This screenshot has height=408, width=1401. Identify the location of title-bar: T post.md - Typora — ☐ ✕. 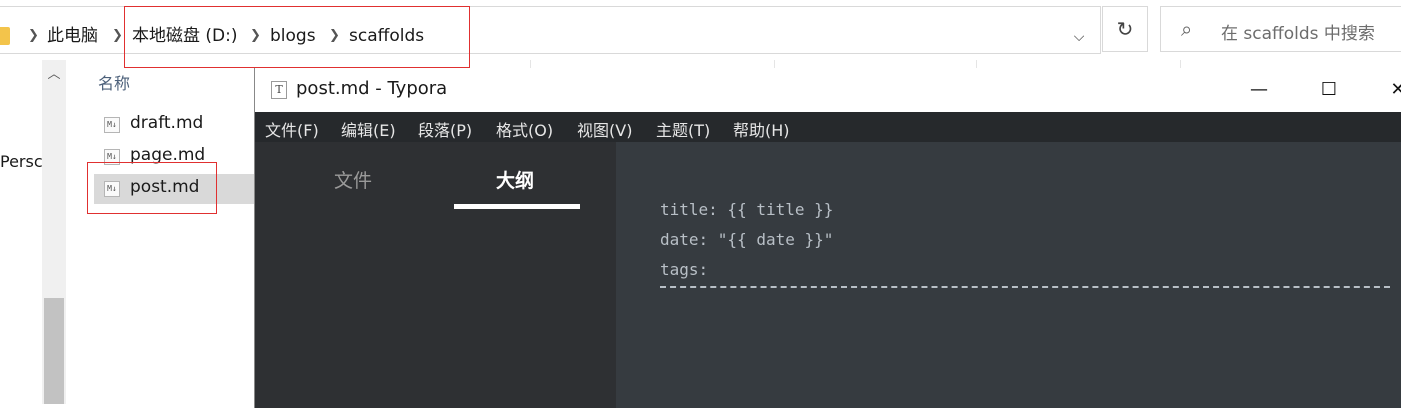
(828, 90).